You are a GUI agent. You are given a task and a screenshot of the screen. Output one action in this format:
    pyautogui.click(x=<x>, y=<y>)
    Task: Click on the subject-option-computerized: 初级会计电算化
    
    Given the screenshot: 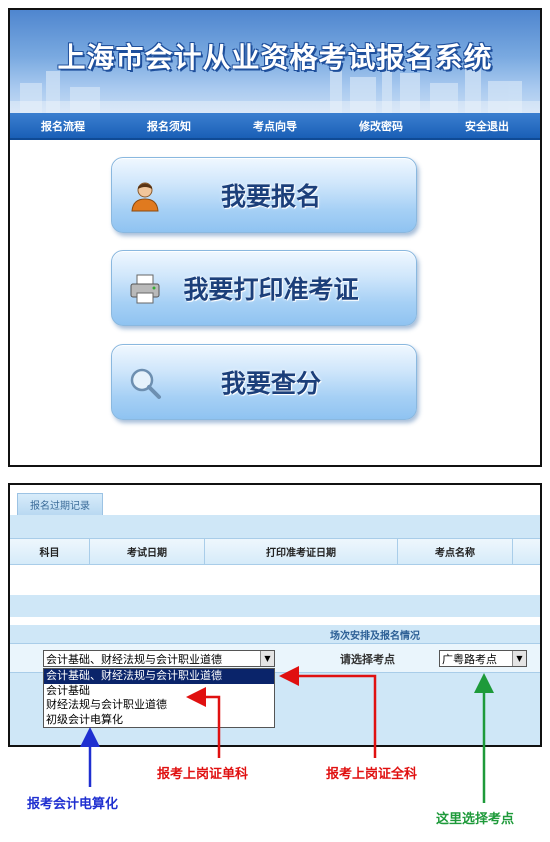 What is the action you would take?
    pyautogui.click(x=159, y=720)
    